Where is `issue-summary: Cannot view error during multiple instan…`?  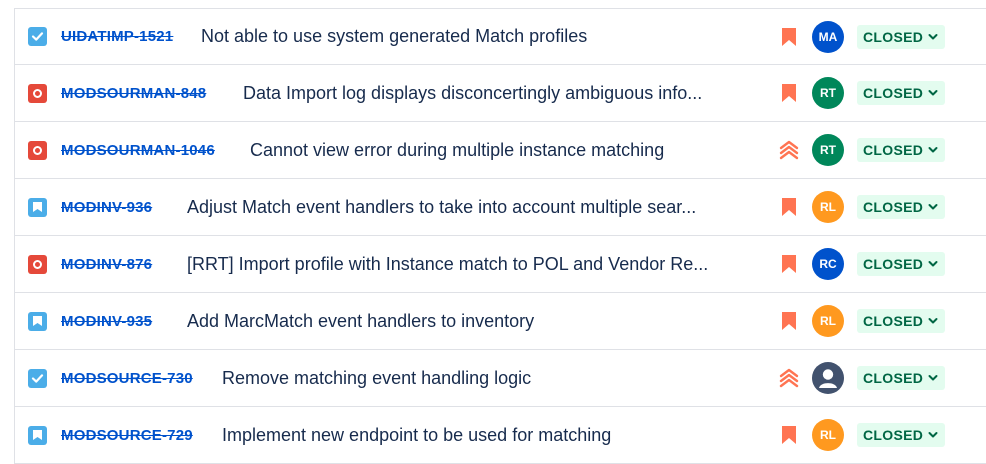
issue-summary: Cannot view error during multiple instan… is located at coordinates (506, 150).